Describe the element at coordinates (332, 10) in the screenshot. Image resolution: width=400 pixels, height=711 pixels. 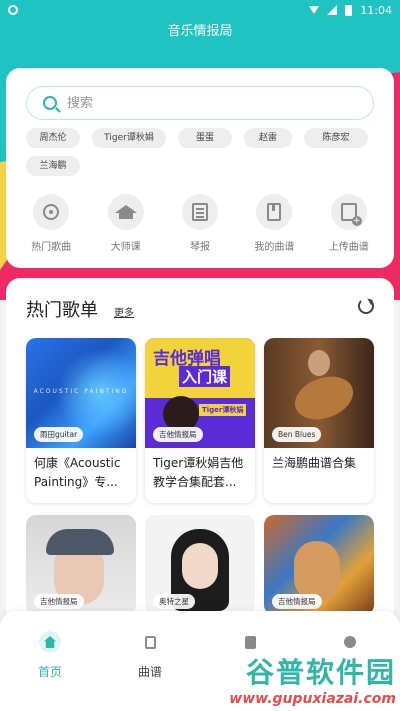
I see `signal-icon` at that location.